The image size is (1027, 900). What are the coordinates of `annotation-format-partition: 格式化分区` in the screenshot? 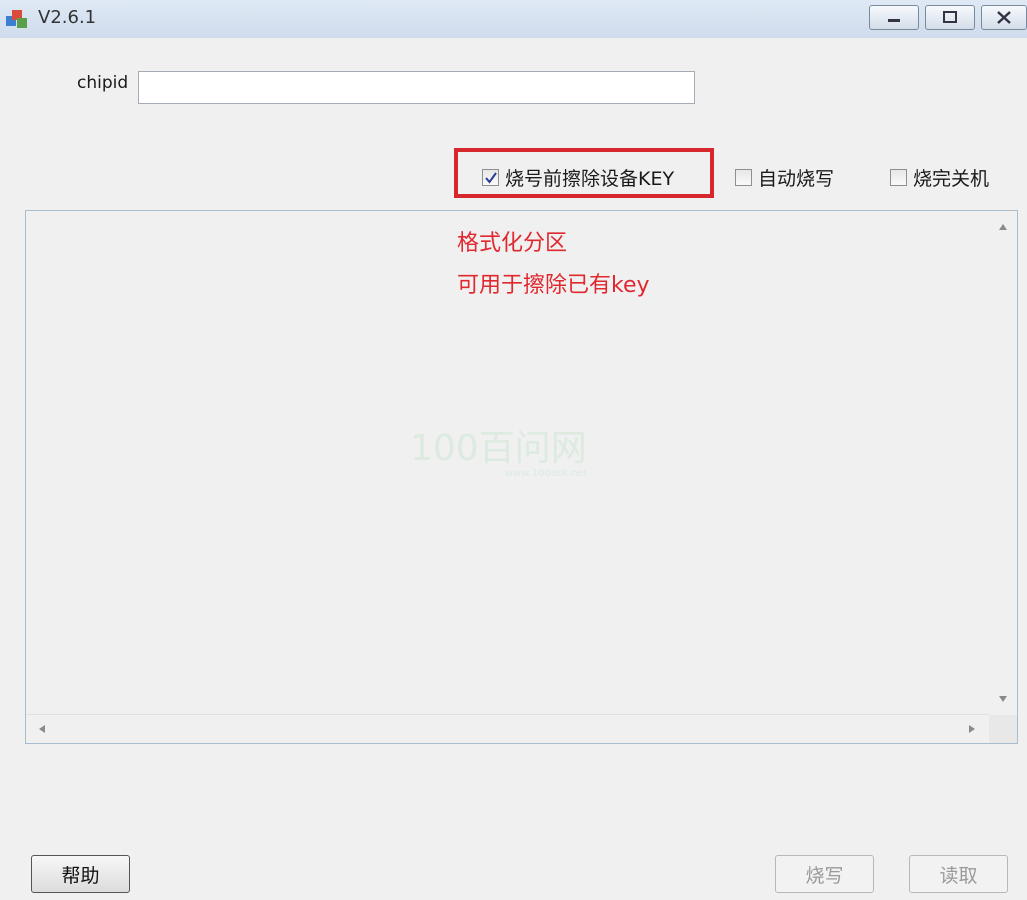 It's located at (512, 243).